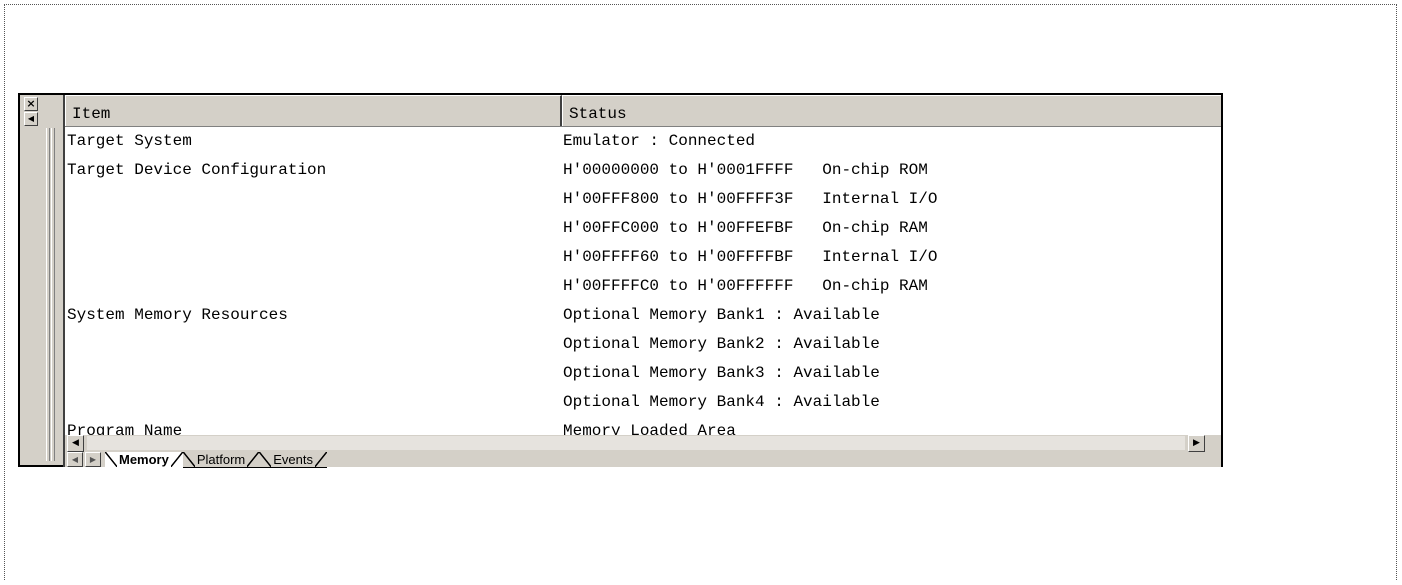  What do you see at coordinates (636, 443) in the screenshot?
I see `scroll-track` at bounding box center [636, 443].